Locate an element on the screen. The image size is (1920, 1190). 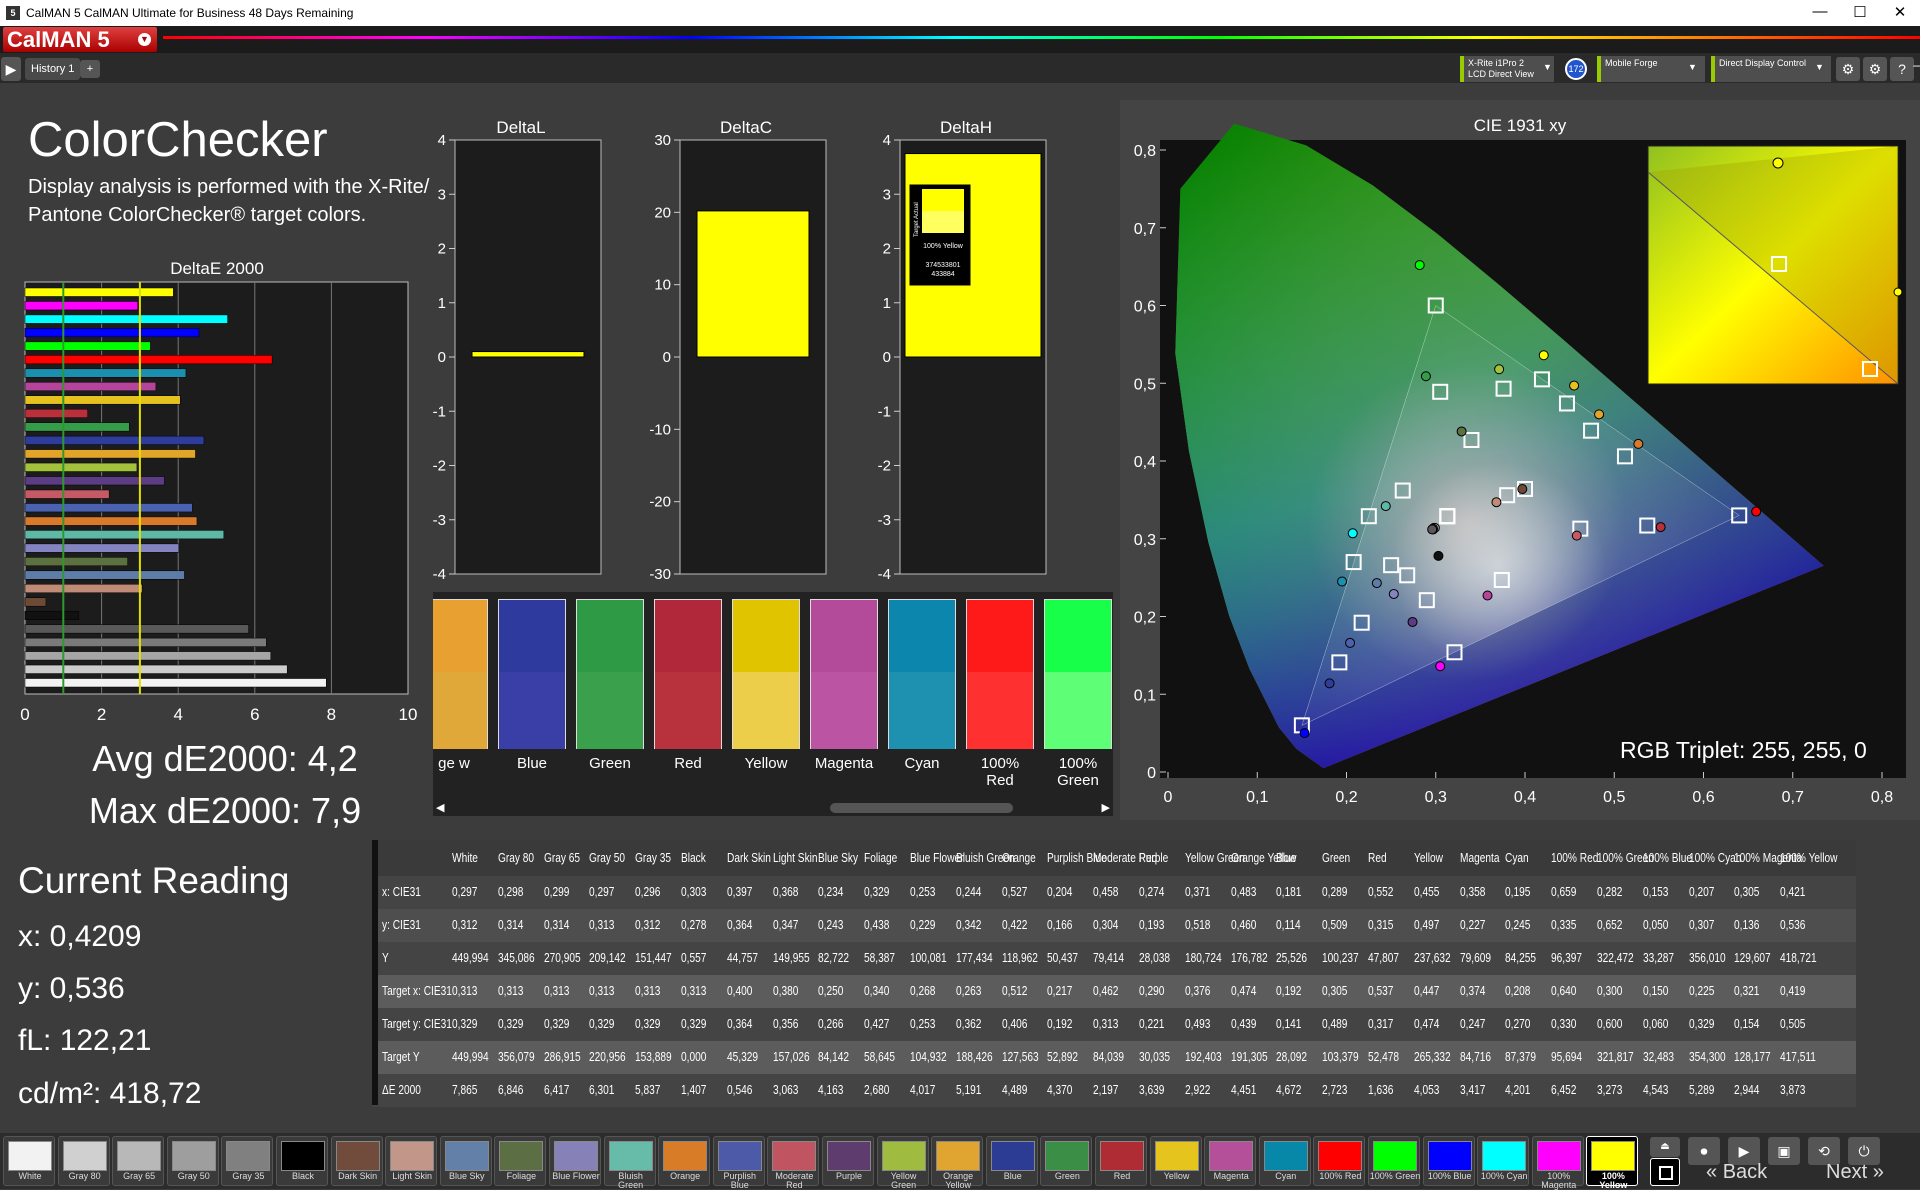
table-cell: 4,370 is located at coordinates (1060, 1089).